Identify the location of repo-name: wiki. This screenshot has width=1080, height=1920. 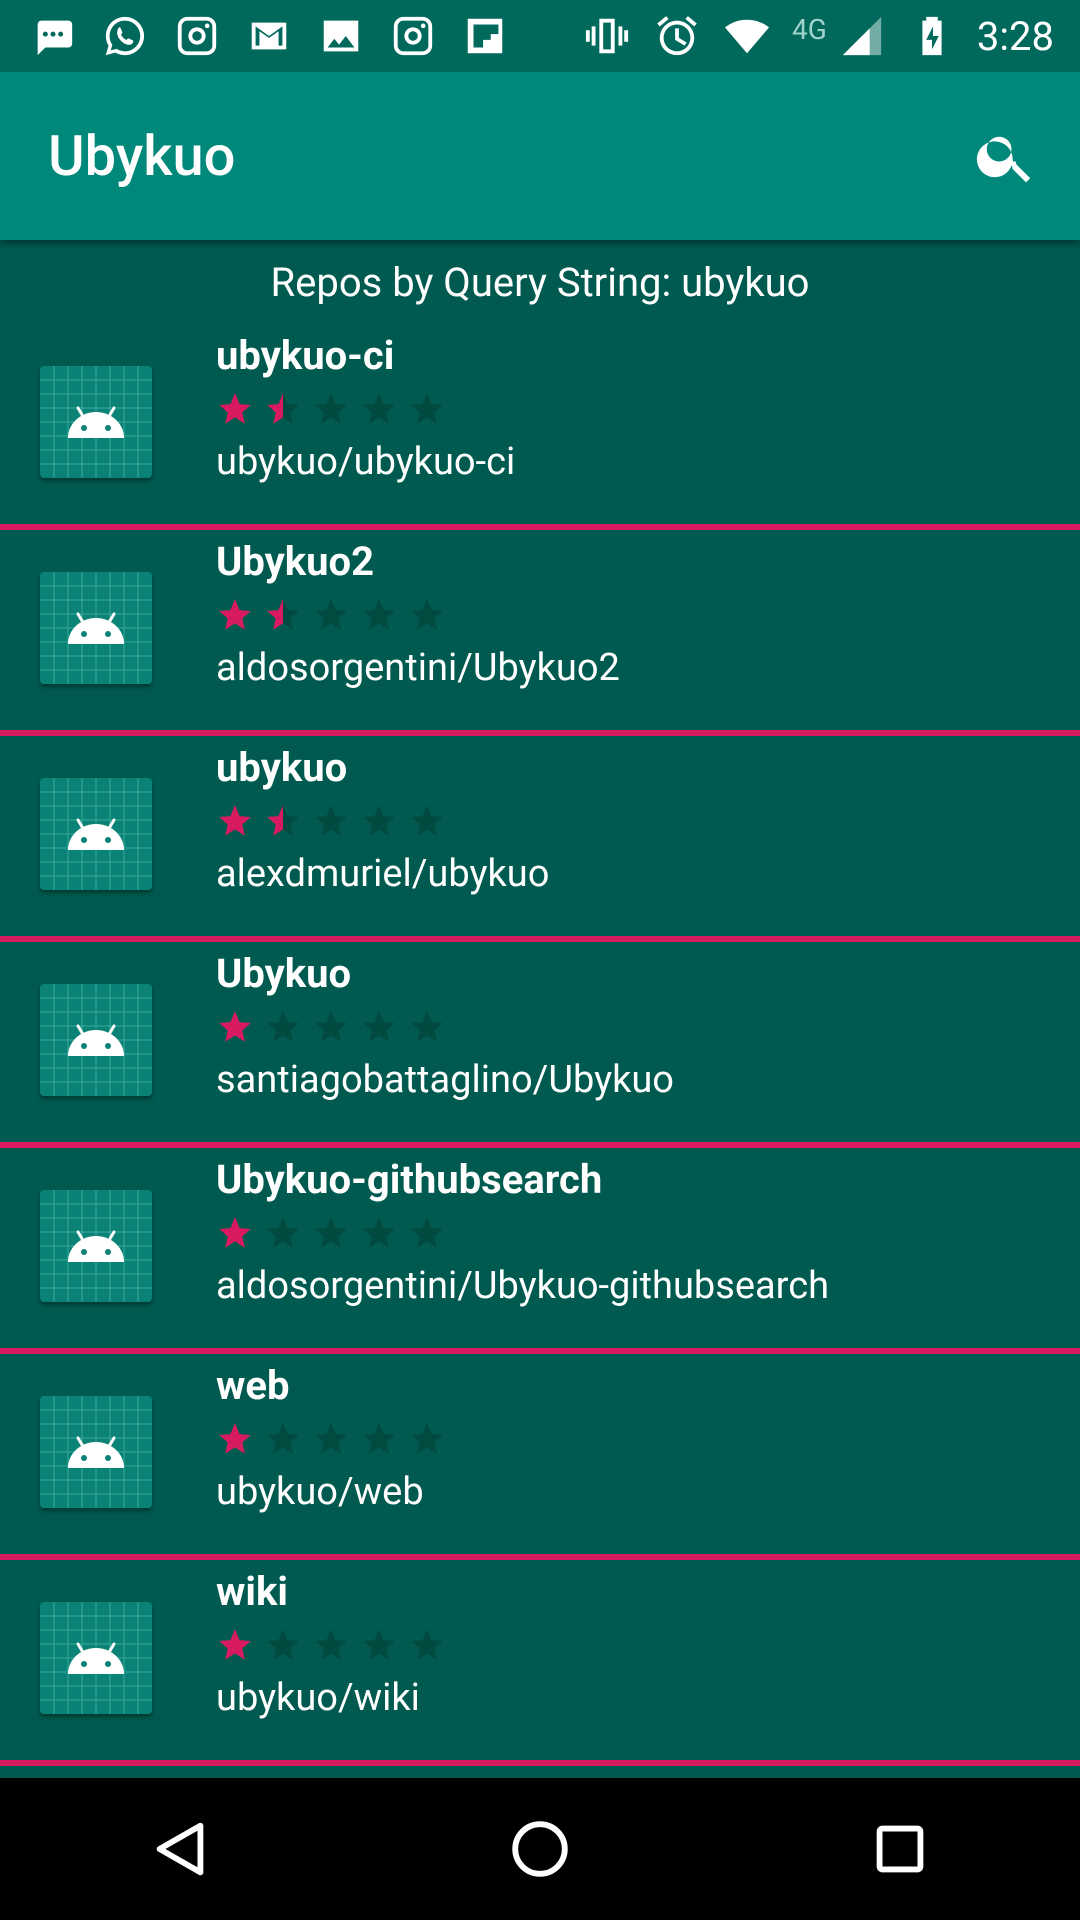
(252, 1591).